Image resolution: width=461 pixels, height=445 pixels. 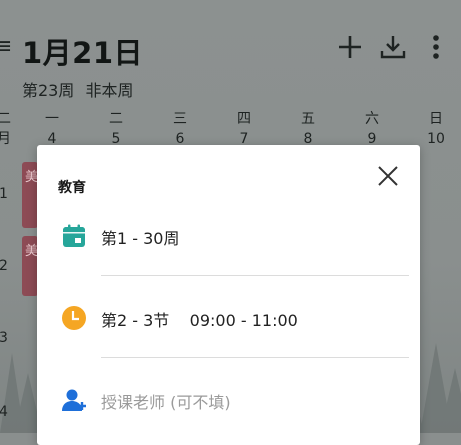 What do you see at coordinates (166, 401) in the screenshot?
I see `teacher-input: 授课老师 (可不填)` at bounding box center [166, 401].